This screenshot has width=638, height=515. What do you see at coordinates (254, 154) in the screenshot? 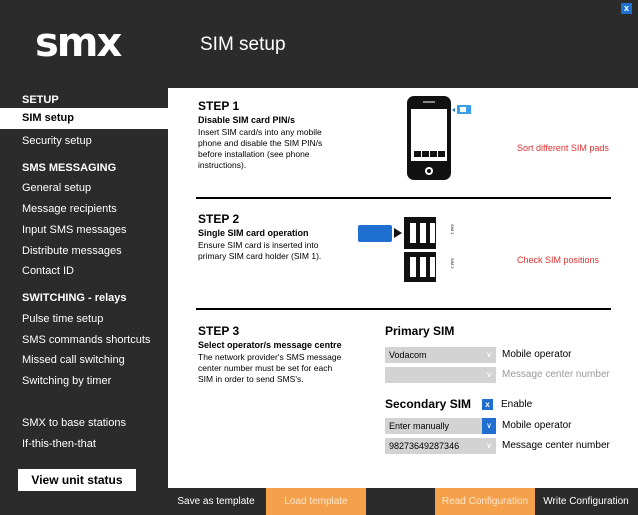
I see `desc-line: before installation (see phone` at bounding box center [254, 154].